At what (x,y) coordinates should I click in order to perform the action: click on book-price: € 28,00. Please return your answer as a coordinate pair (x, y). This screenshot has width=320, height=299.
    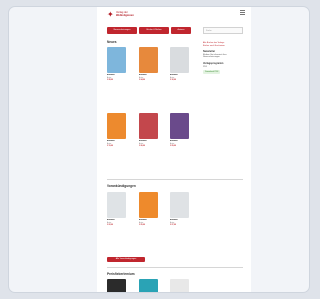
    Looking at the image, I should click on (110, 80).